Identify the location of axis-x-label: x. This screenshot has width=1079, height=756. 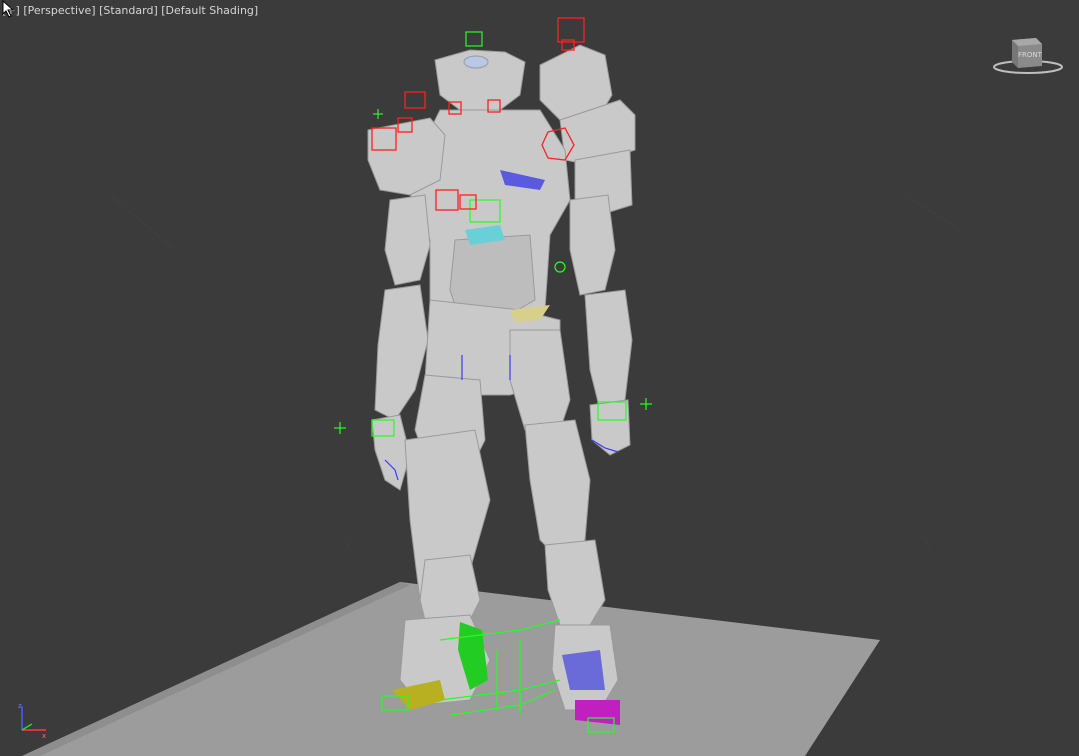
(44, 736).